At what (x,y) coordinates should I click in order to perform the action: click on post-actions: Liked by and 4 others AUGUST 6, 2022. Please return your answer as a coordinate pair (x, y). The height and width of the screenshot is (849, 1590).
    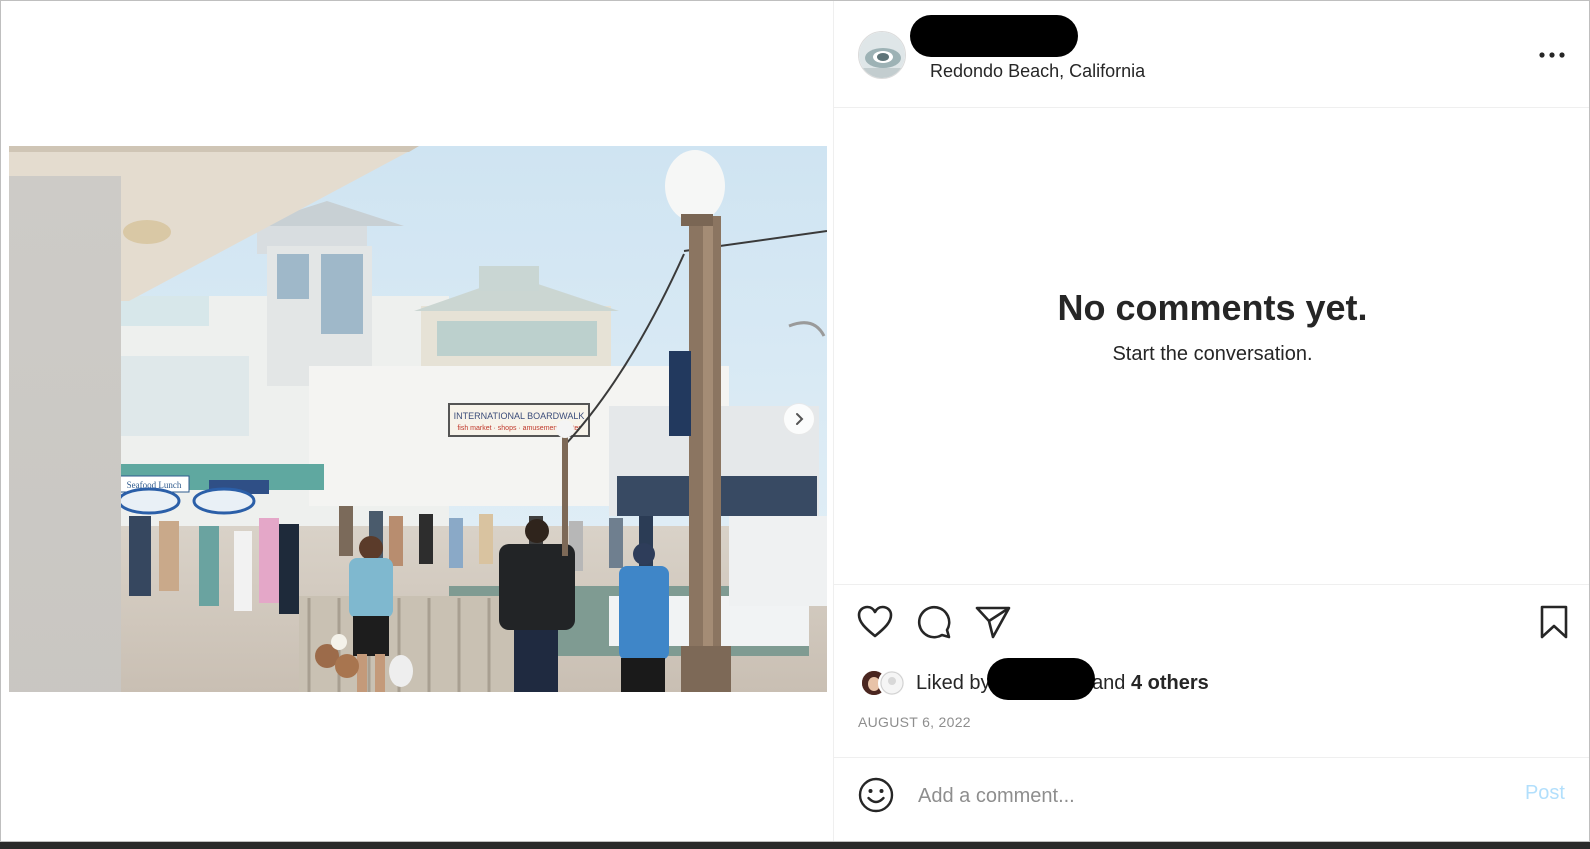
    Looking at the image, I should click on (1211, 671).